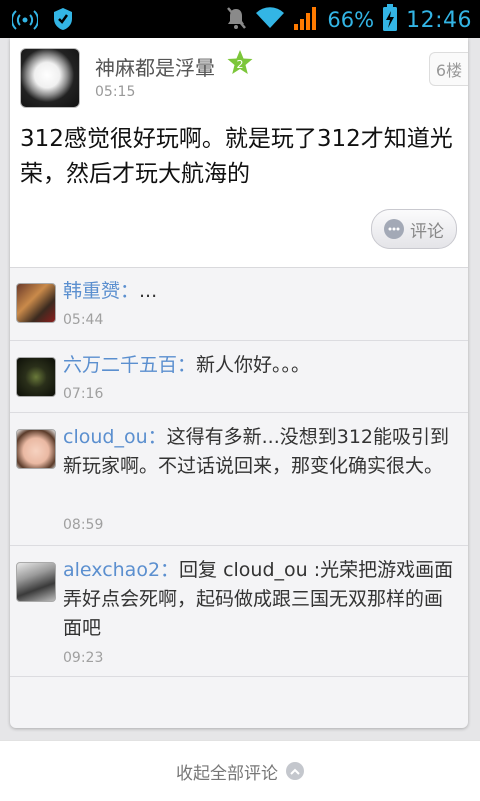 Image resolution: width=480 pixels, height=801 pixels. I want to click on commenter-name: 六万二千五百：, so click(129, 365).